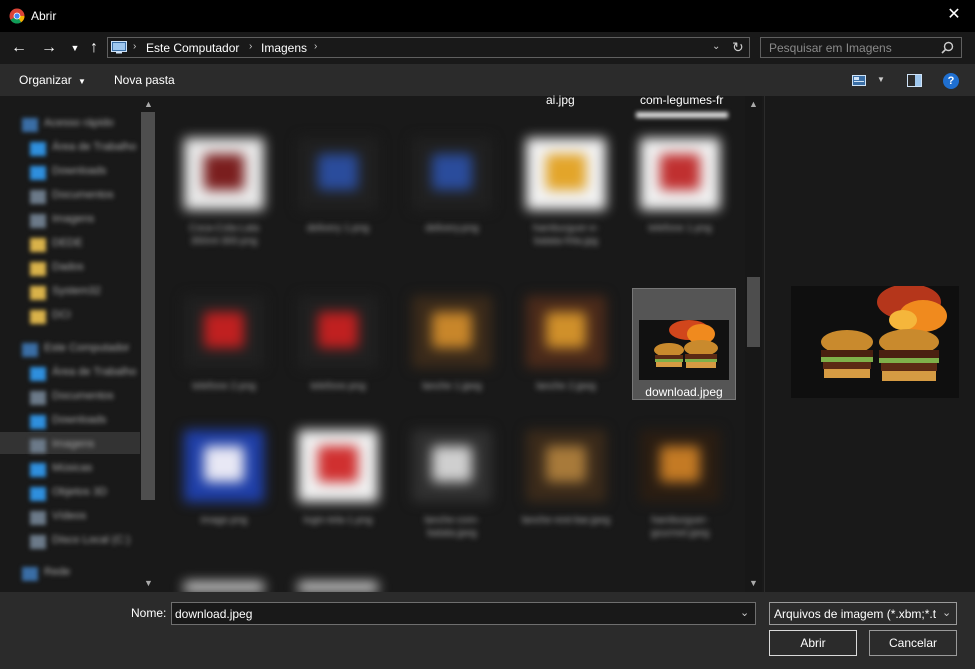 The width and height of the screenshot is (975, 669). I want to click on address-bar: › Este Computador › Imagens › ⌄ ↻, so click(428, 47).